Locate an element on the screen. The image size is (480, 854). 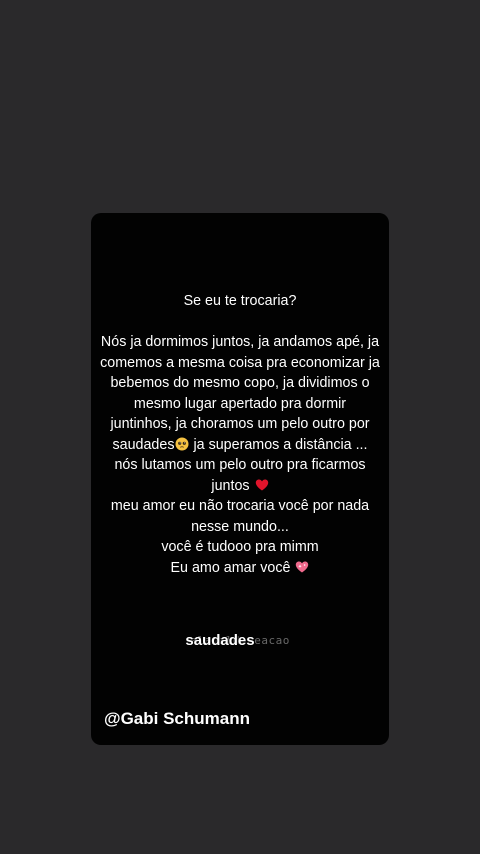
story-text-segment: juntos is located at coordinates (230, 485).